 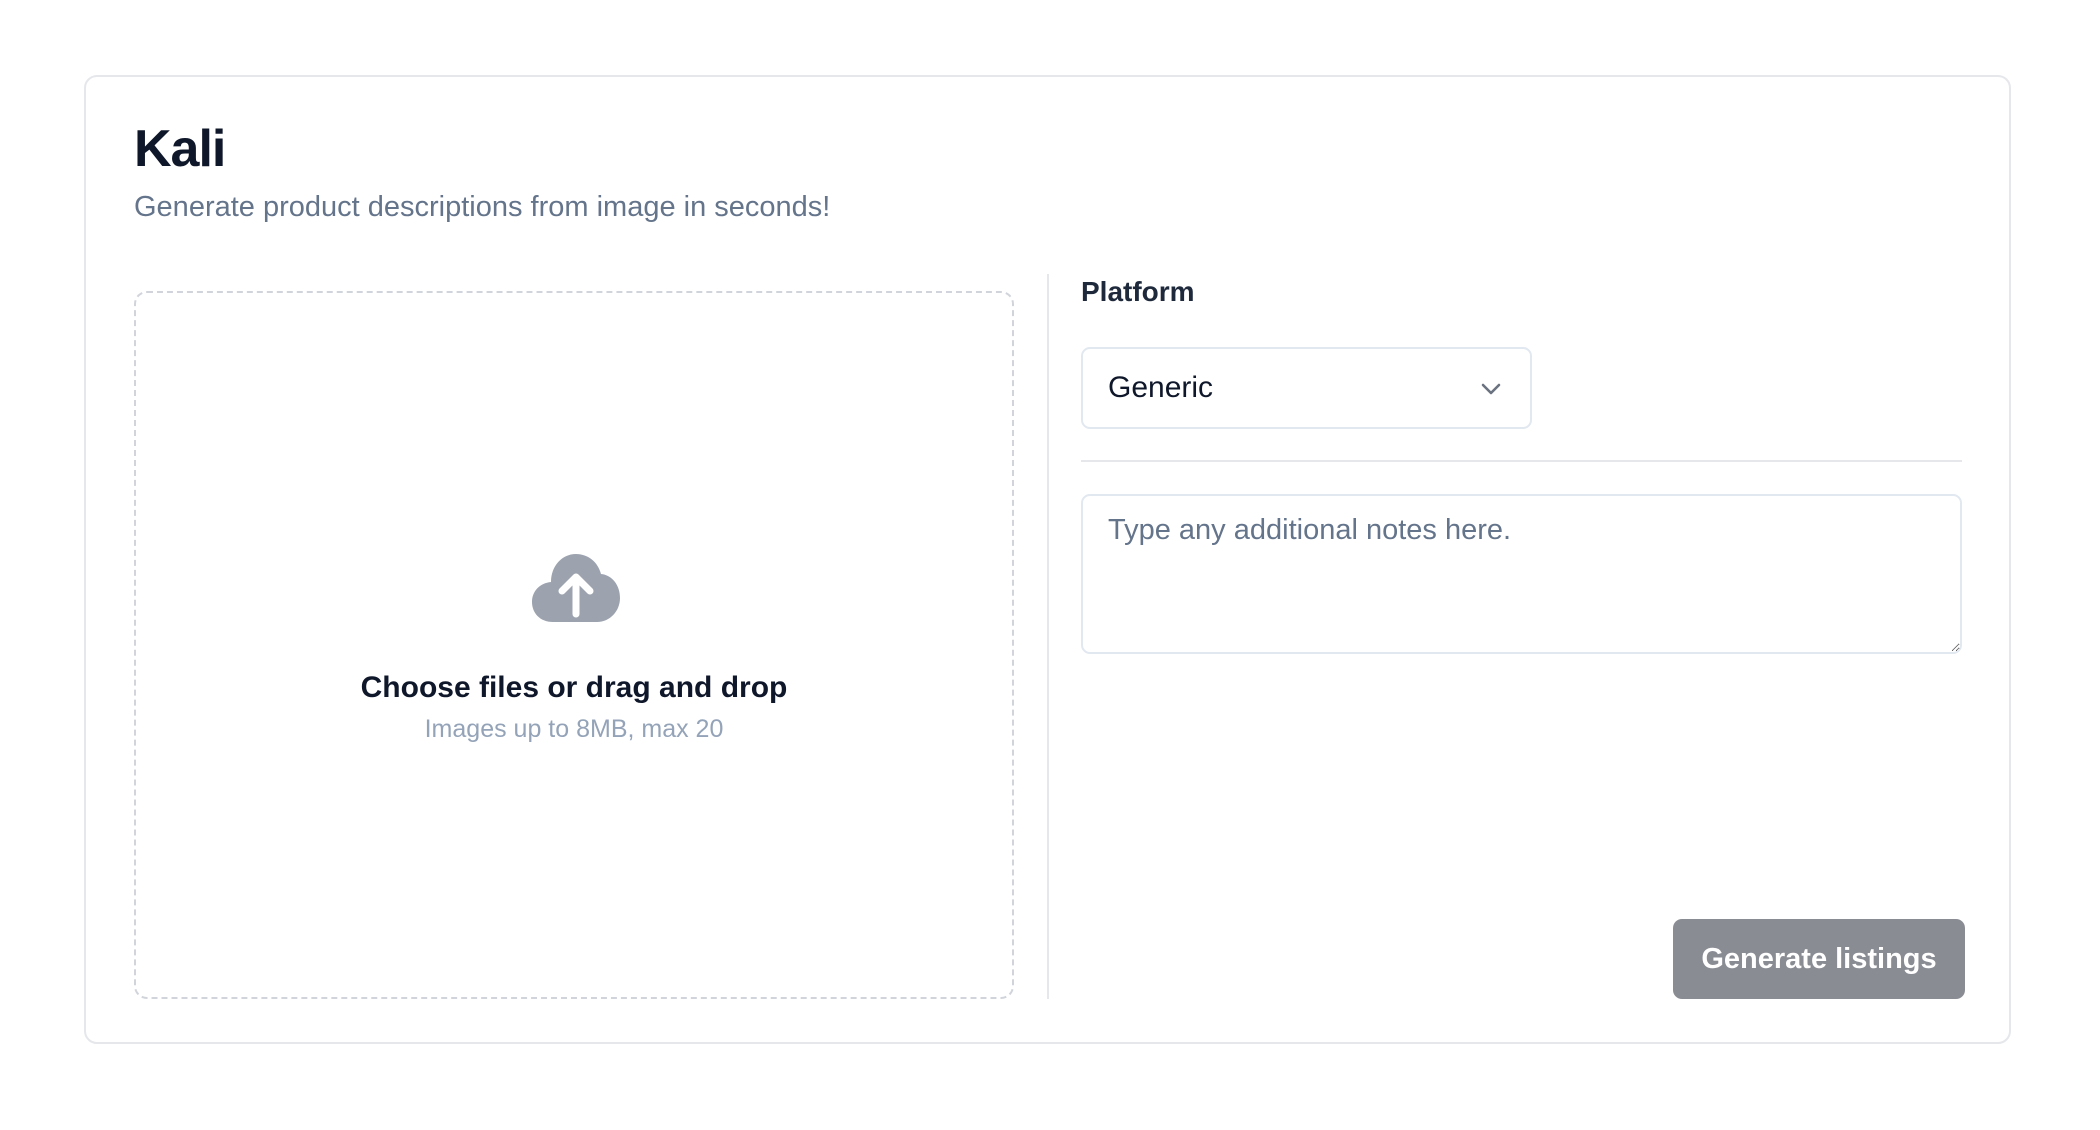 What do you see at coordinates (1491, 389) in the screenshot?
I see `chevron-down-icon` at bounding box center [1491, 389].